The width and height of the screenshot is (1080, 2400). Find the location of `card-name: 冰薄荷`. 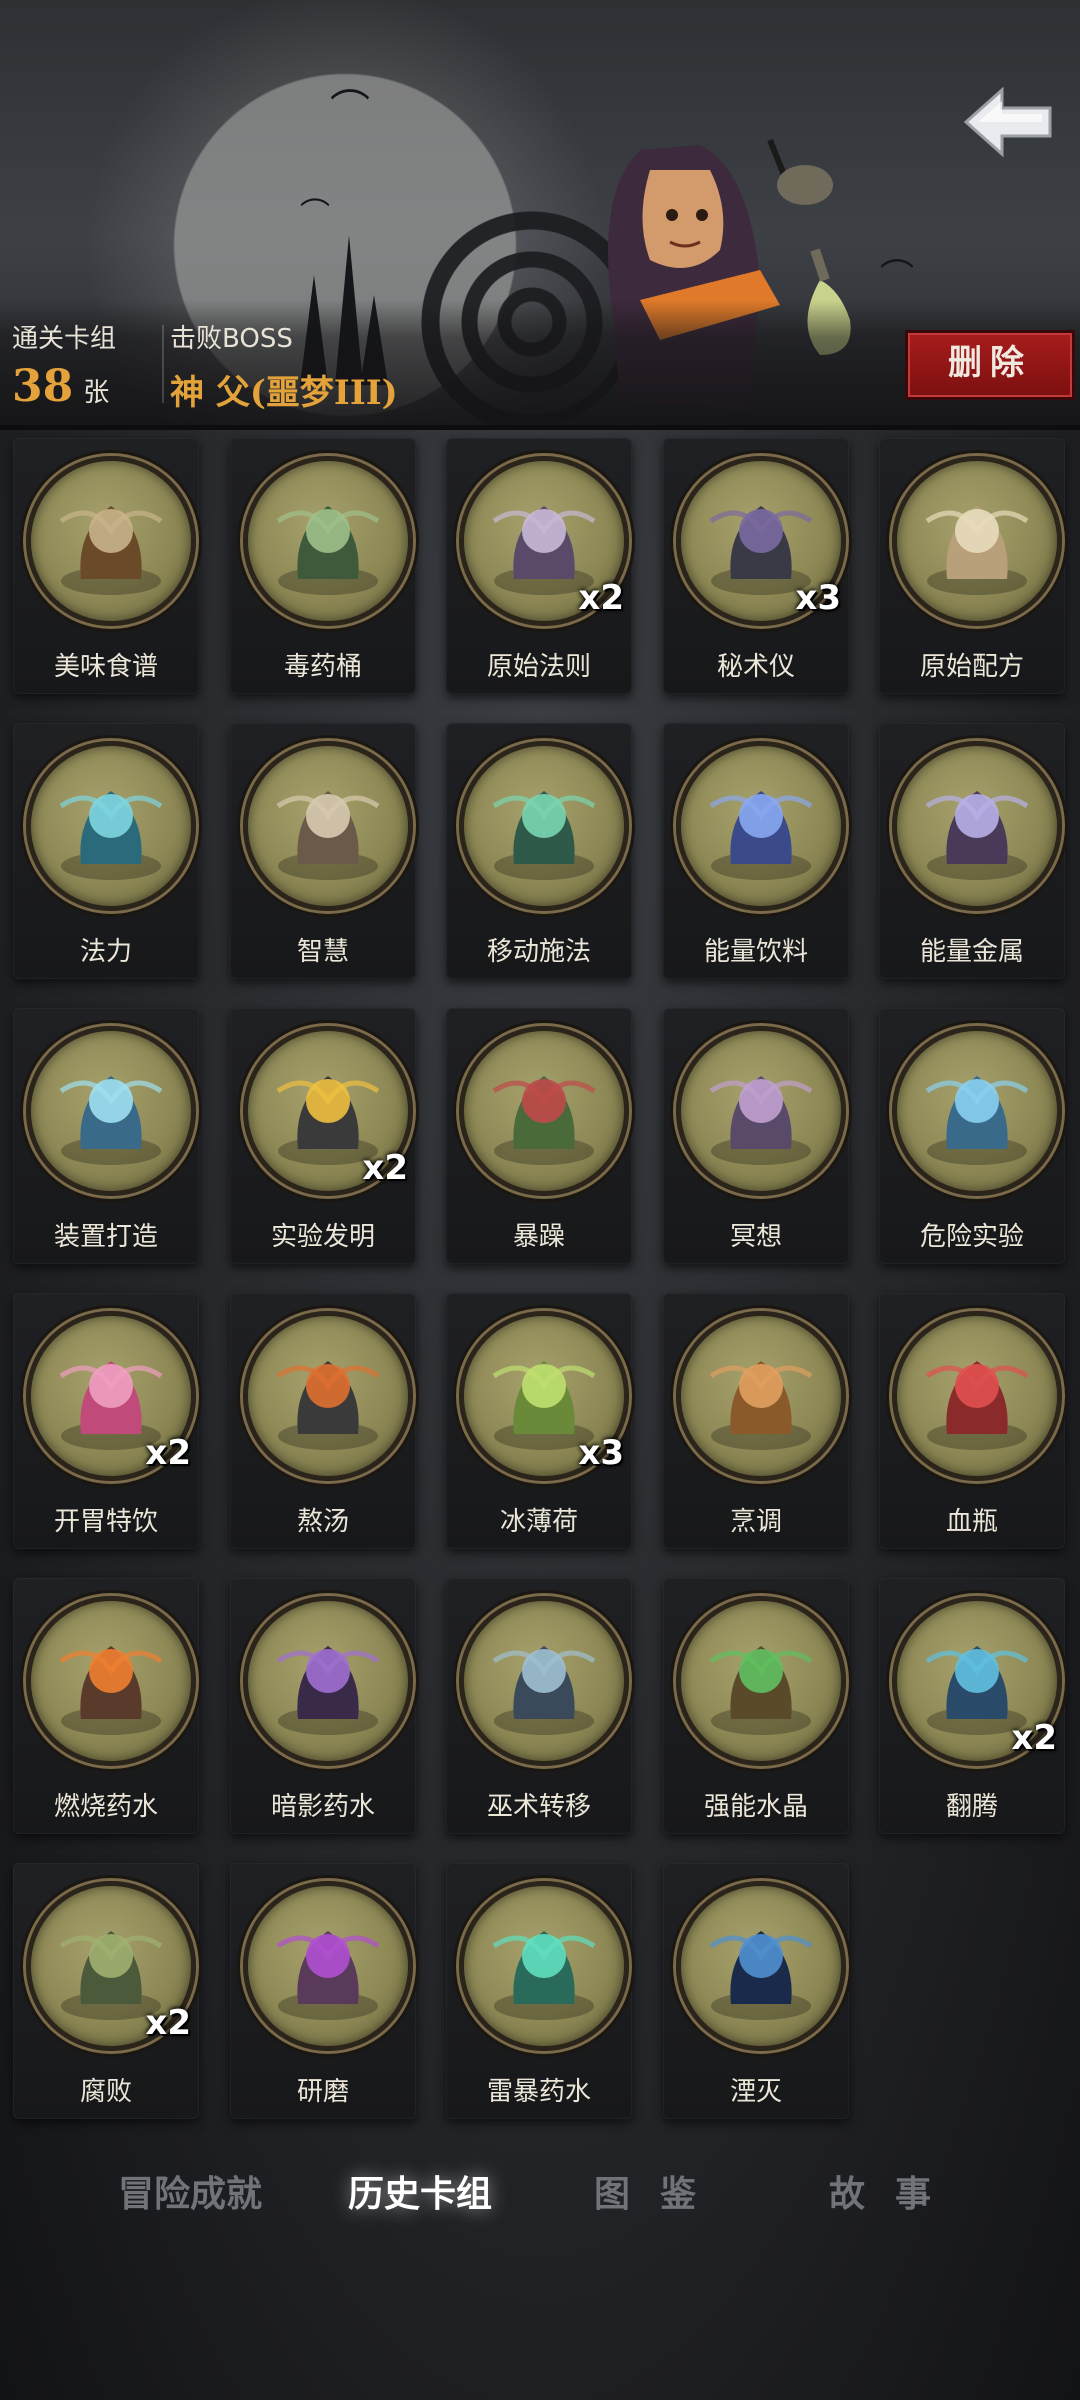

card-name: 冰薄荷 is located at coordinates (538, 1522).